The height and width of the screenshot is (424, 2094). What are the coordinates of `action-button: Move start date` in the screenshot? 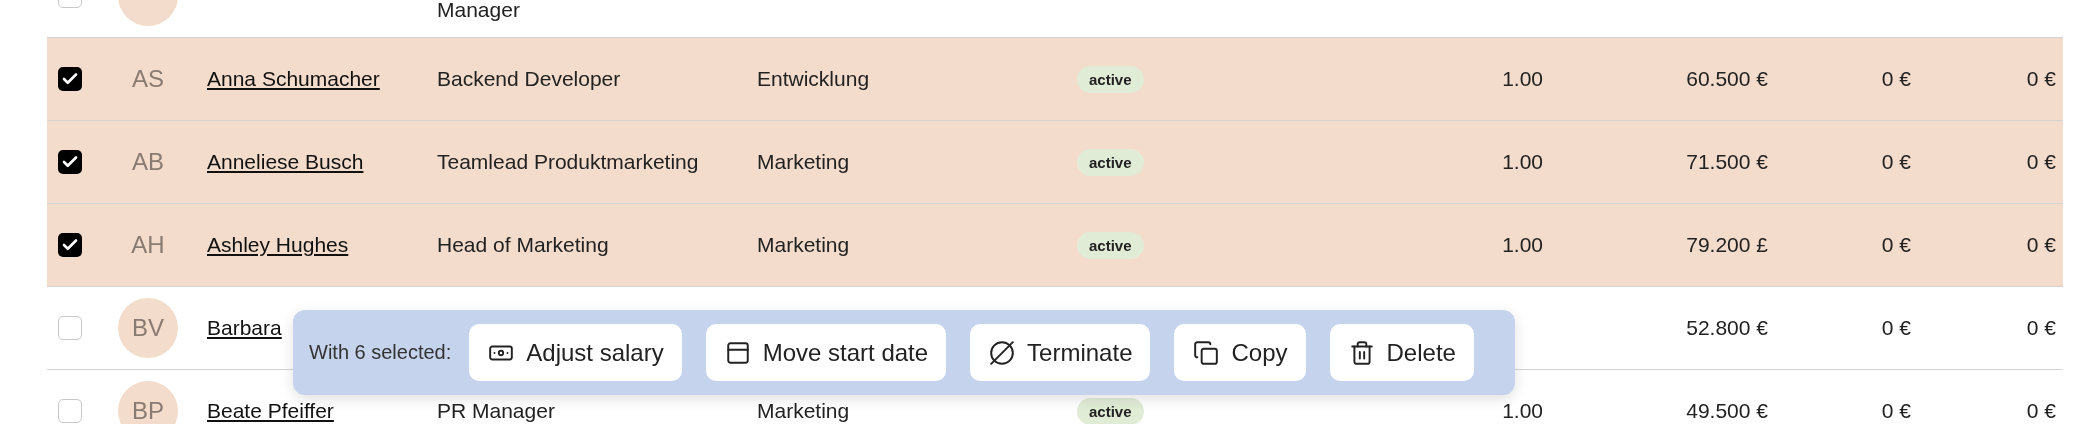 It's located at (826, 352).